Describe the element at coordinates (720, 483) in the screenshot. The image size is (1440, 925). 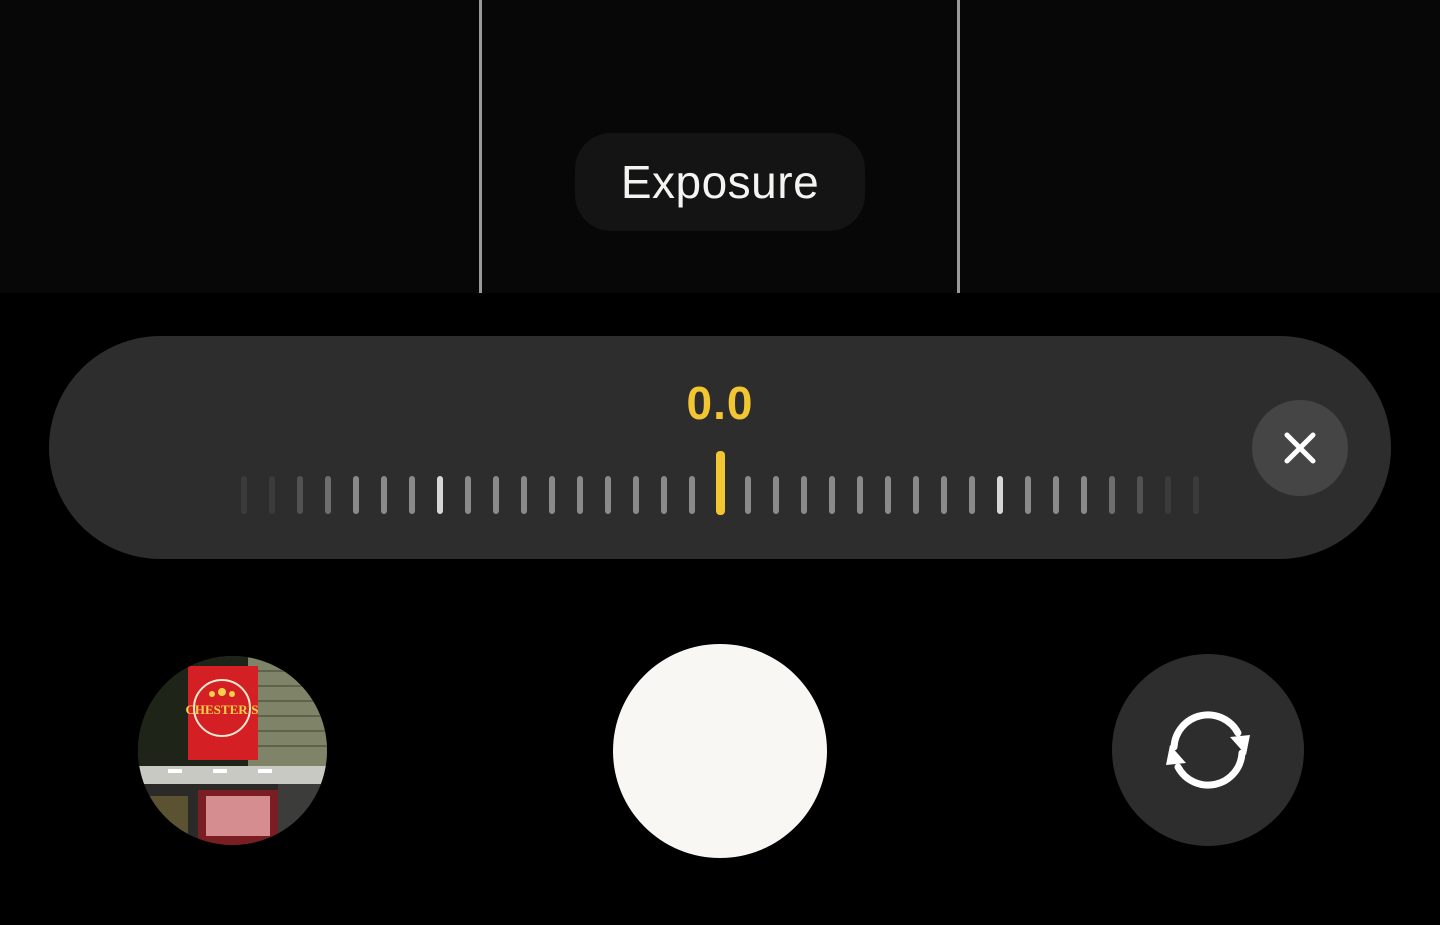
I see `exposure-current-marker` at that location.